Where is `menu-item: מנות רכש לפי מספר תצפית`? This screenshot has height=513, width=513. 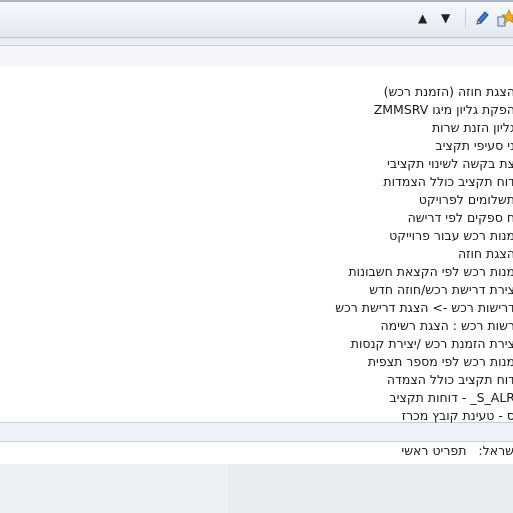
menu-item: מנות רכש לפי מספר תצפית is located at coordinates (424, 362).